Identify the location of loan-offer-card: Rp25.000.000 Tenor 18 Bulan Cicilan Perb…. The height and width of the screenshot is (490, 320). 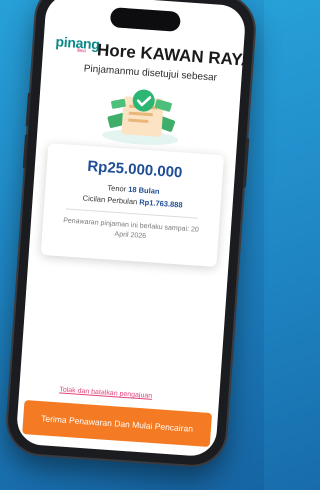
(132, 205).